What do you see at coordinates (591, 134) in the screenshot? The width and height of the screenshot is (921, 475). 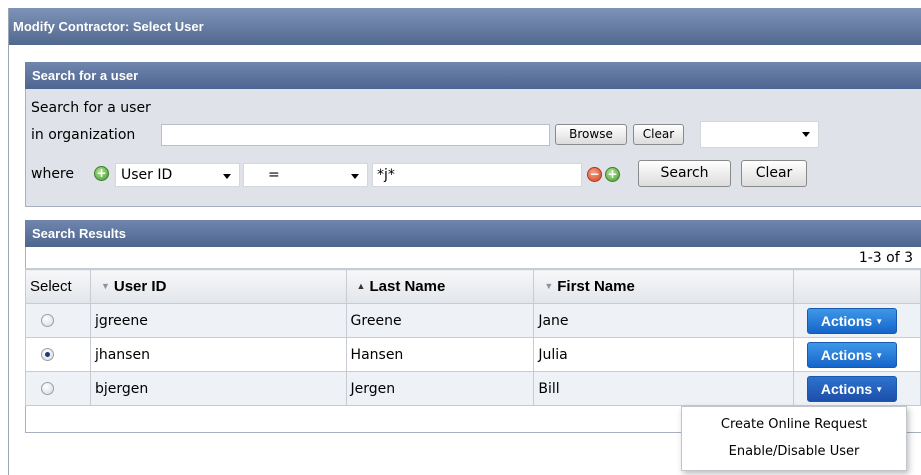 I see `browse-button: Browse` at bounding box center [591, 134].